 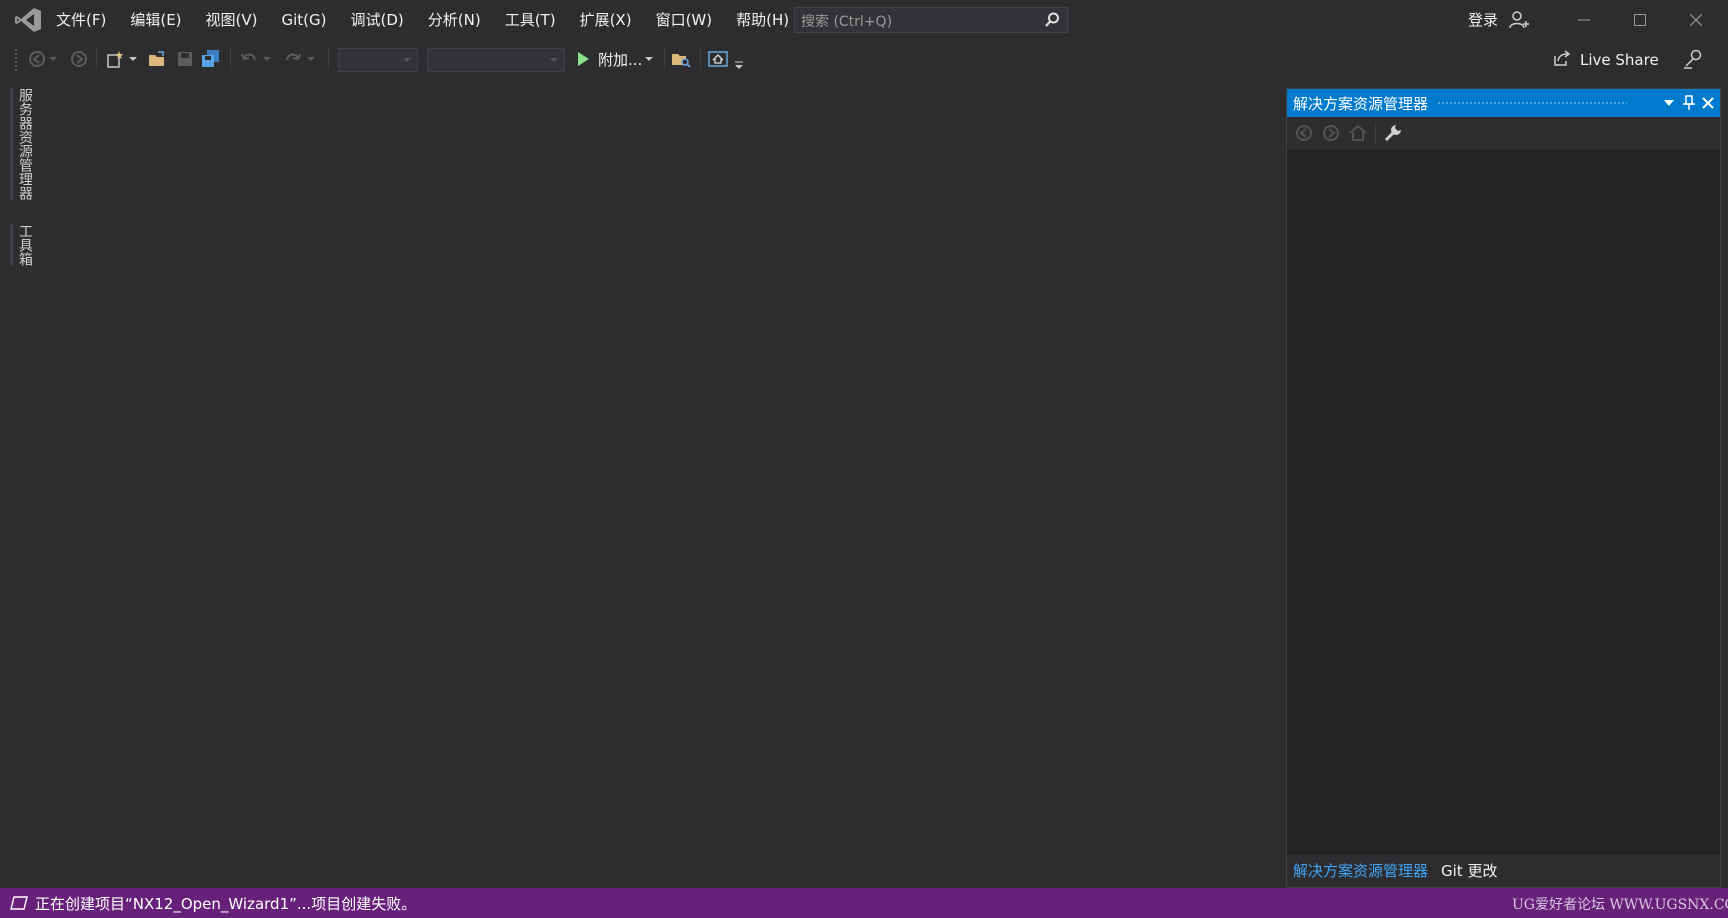 What do you see at coordinates (1696, 20) in the screenshot?
I see `close-icon` at bounding box center [1696, 20].